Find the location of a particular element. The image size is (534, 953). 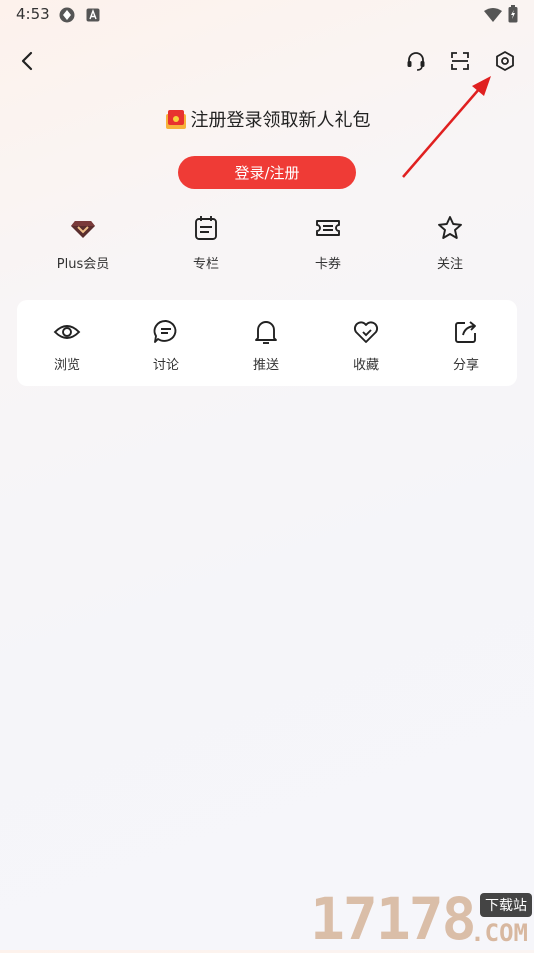

activity-card: 浏览 讨论 推送 收藏 分享 is located at coordinates (267, 343).